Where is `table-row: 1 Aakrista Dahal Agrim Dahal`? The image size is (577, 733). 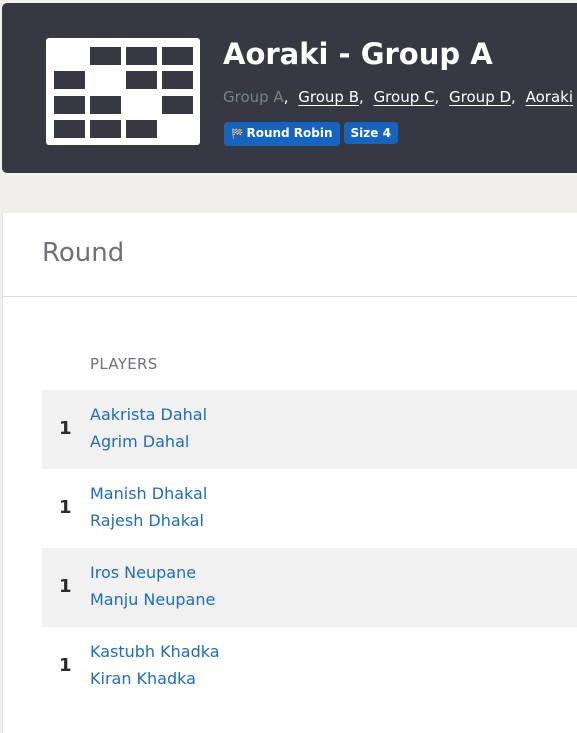
table-row: 1 Aakrista Dahal Agrim Dahal is located at coordinates (309, 429).